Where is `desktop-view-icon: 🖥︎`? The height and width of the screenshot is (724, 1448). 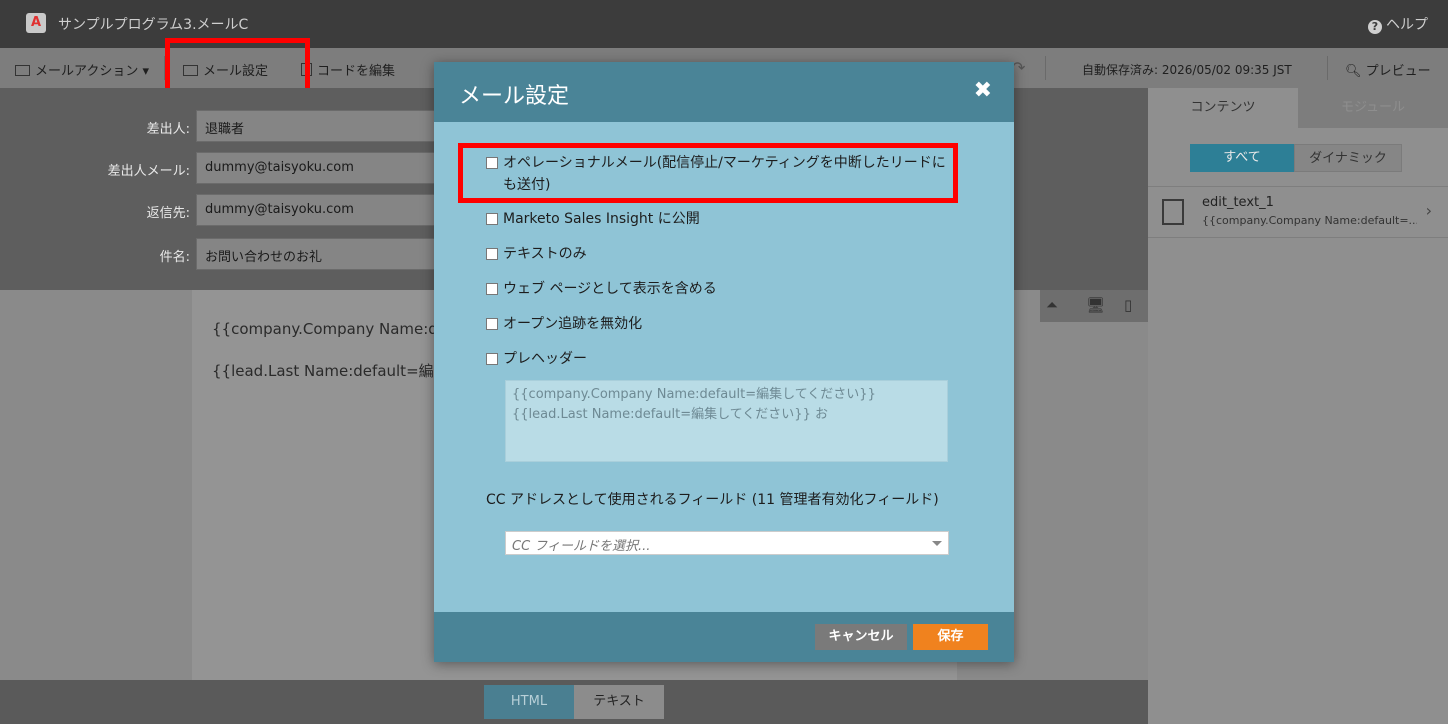
desktop-view-icon: 🖥︎ is located at coordinates (1095, 305).